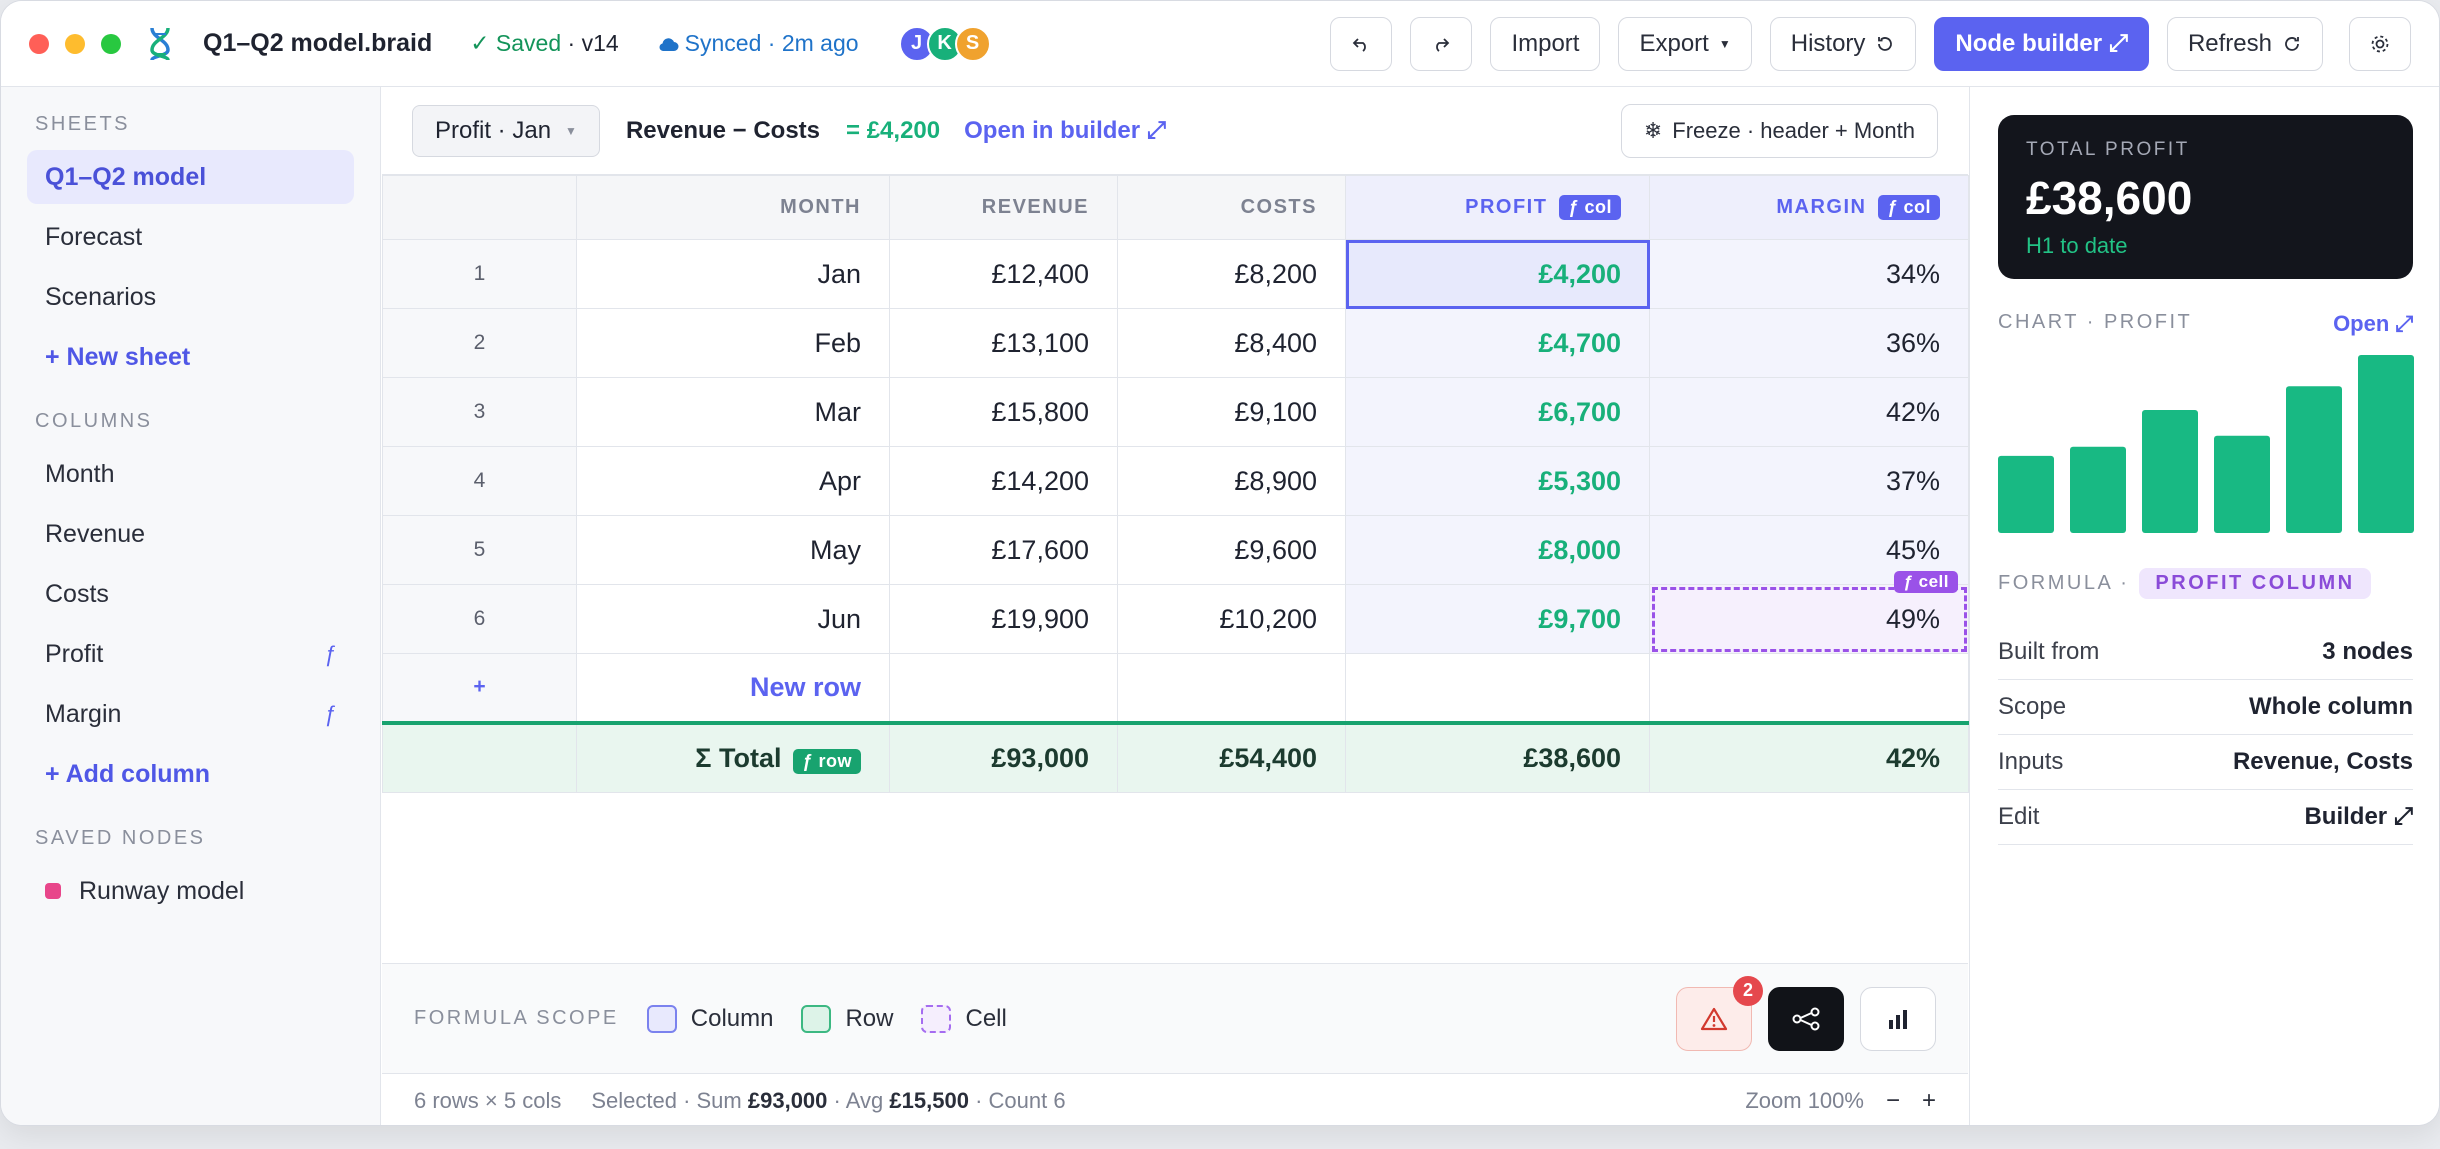  What do you see at coordinates (1685, 43) in the screenshot?
I see `export-button: Export ▼` at bounding box center [1685, 43].